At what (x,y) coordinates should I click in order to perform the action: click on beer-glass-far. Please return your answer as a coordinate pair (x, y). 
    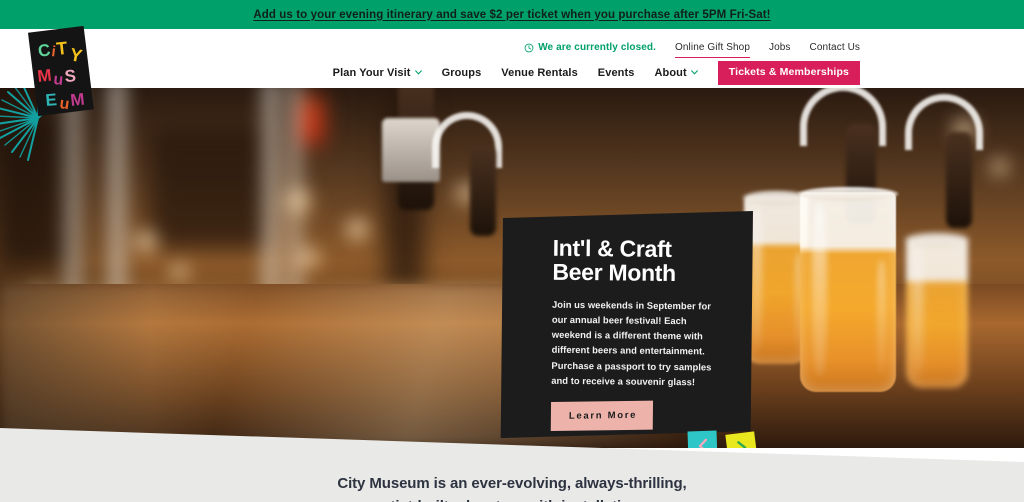
    Looking at the image, I should click on (937, 310).